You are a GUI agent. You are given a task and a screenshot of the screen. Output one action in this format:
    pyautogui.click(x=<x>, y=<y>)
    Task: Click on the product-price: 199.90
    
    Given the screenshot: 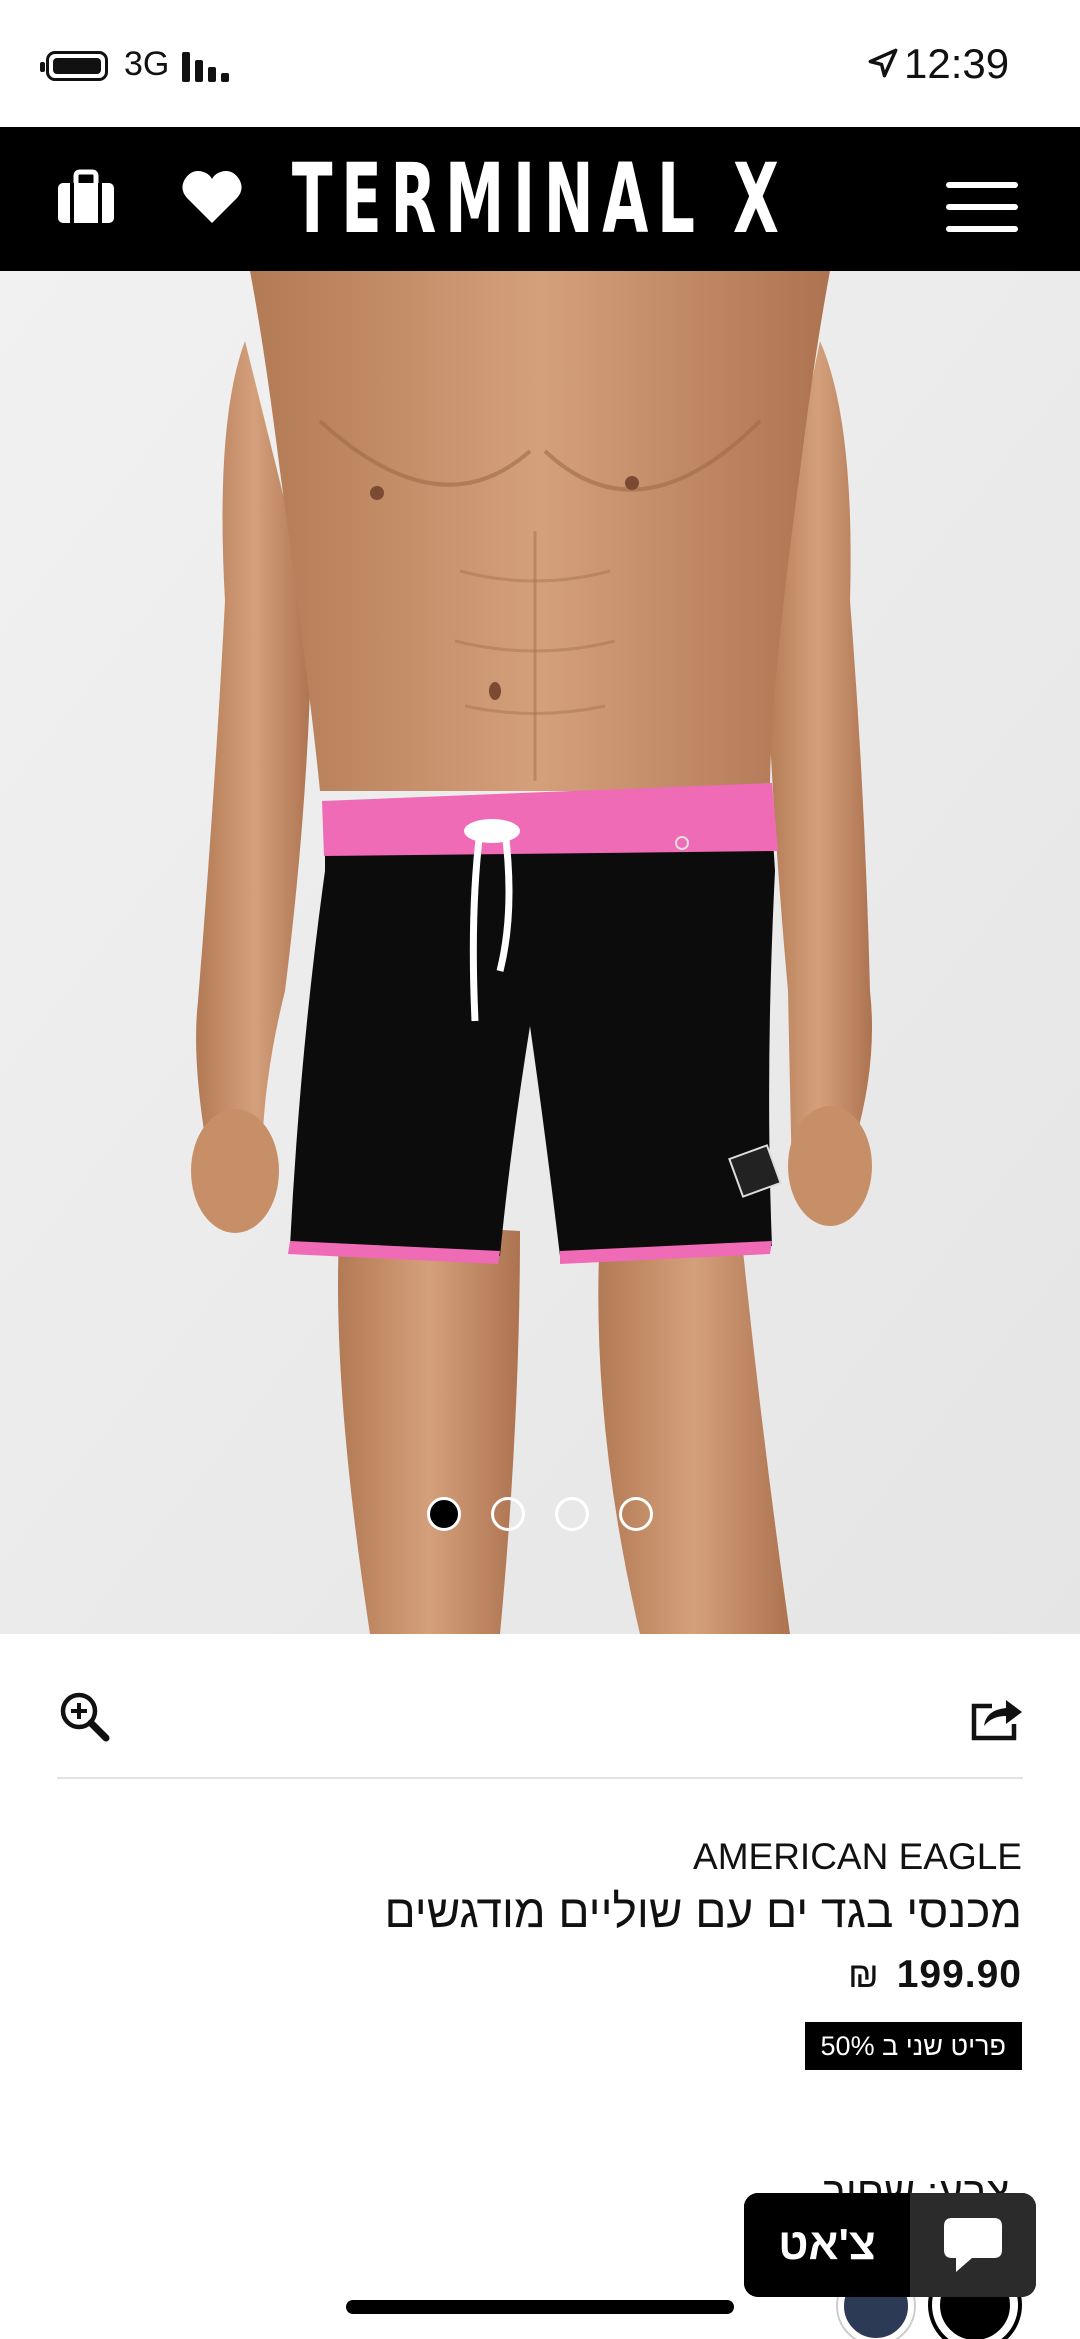 What is the action you would take?
    pyautogui.click(x=959, y=1974)
    